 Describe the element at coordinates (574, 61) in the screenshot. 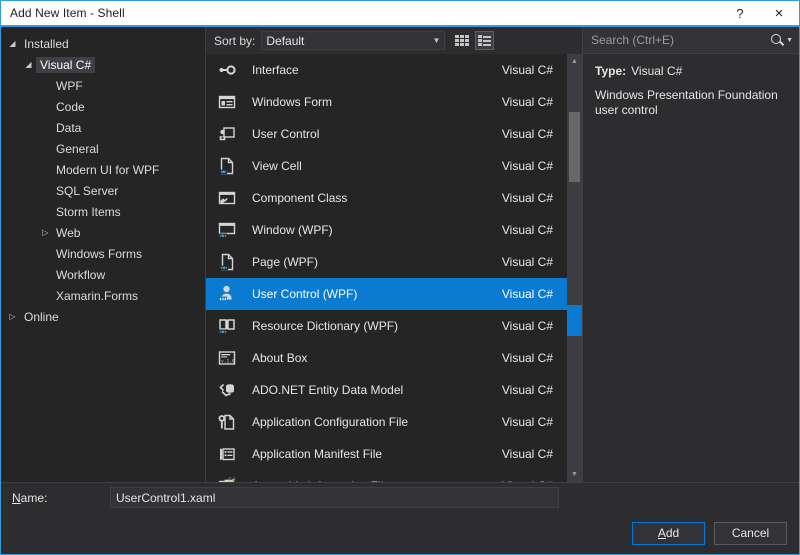

I see `scroll-up-button: ▲` at that location.